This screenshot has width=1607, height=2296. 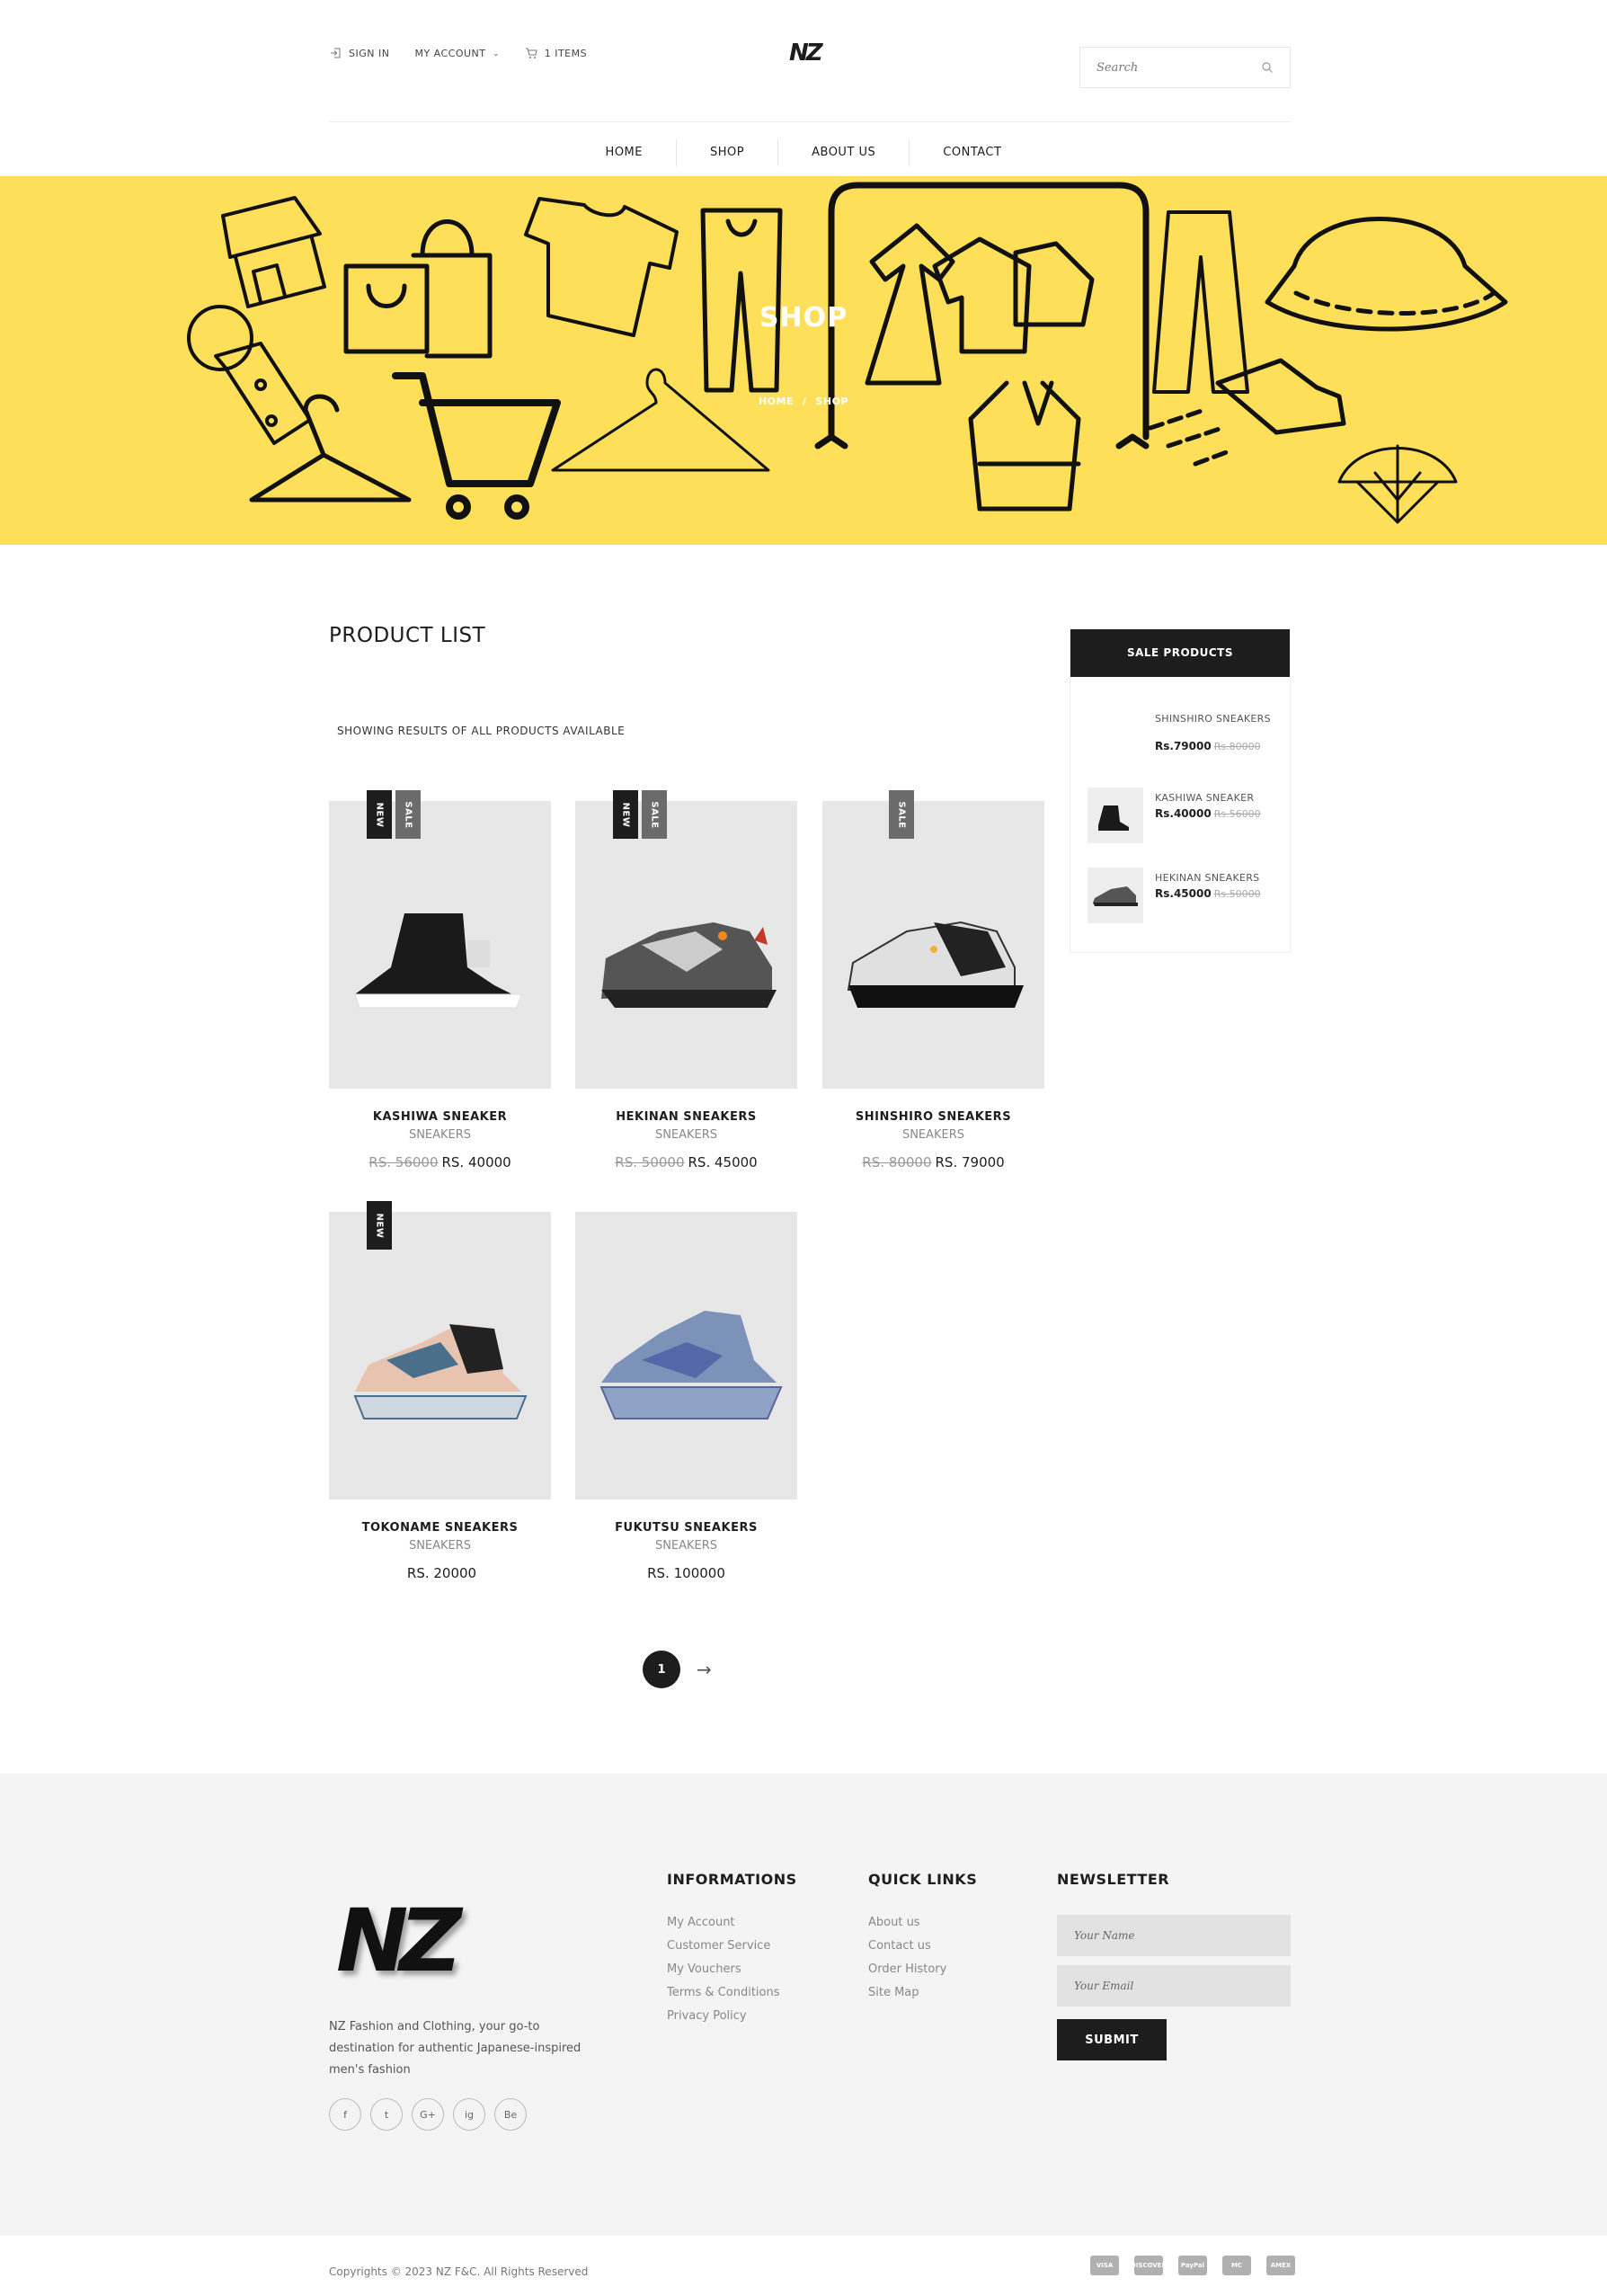 What do you see at coordinates (776, 401) in the screenshot?
I see `breadcrumb-home: HOME` at bounding box center [776, 401].